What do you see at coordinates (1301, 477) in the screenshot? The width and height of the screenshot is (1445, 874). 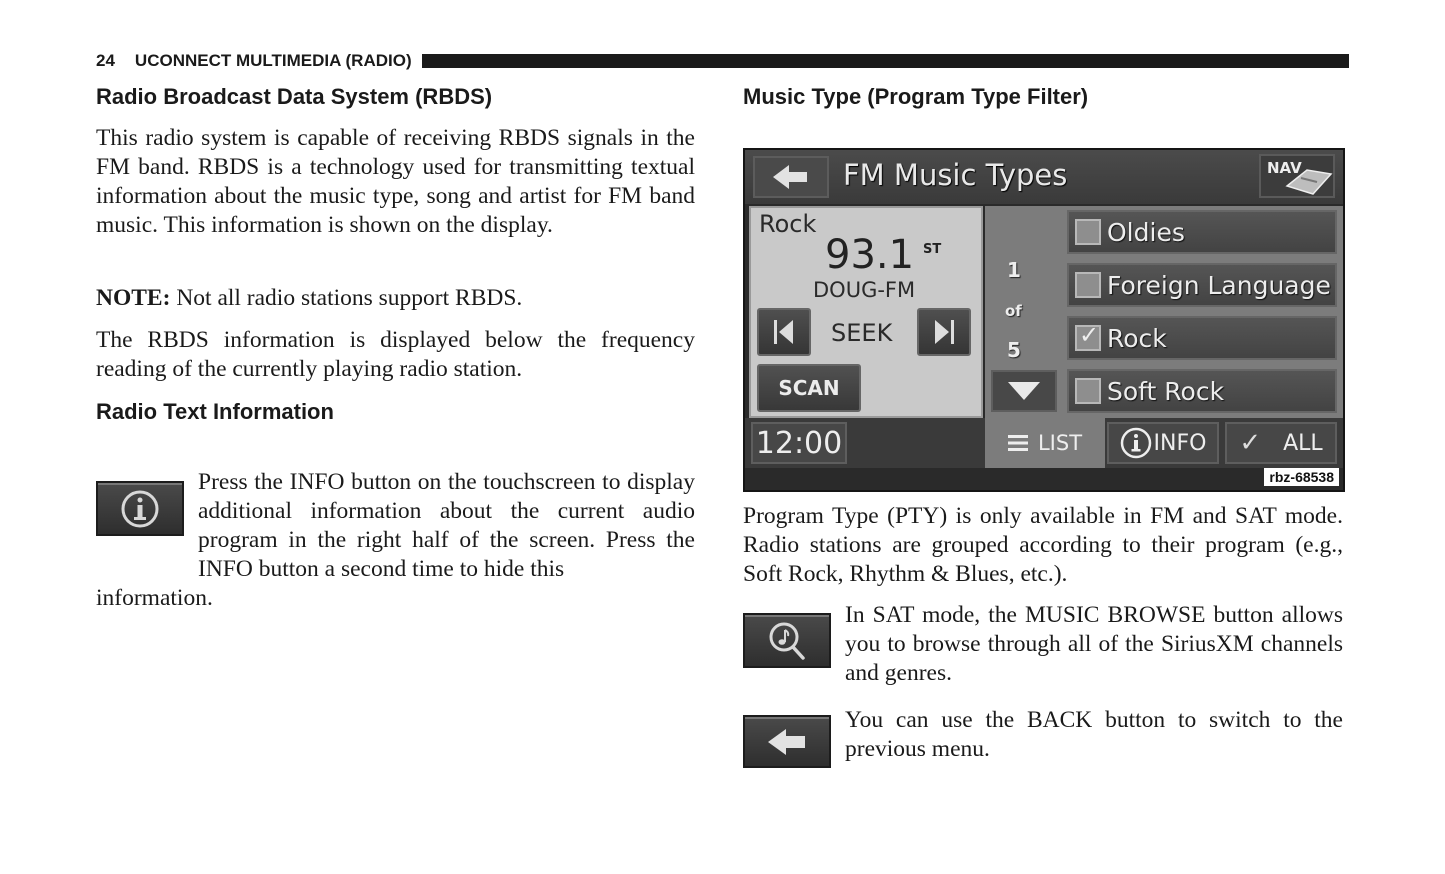 I see `figure-code: rbz-68538` at bounding box center [1301, 477].